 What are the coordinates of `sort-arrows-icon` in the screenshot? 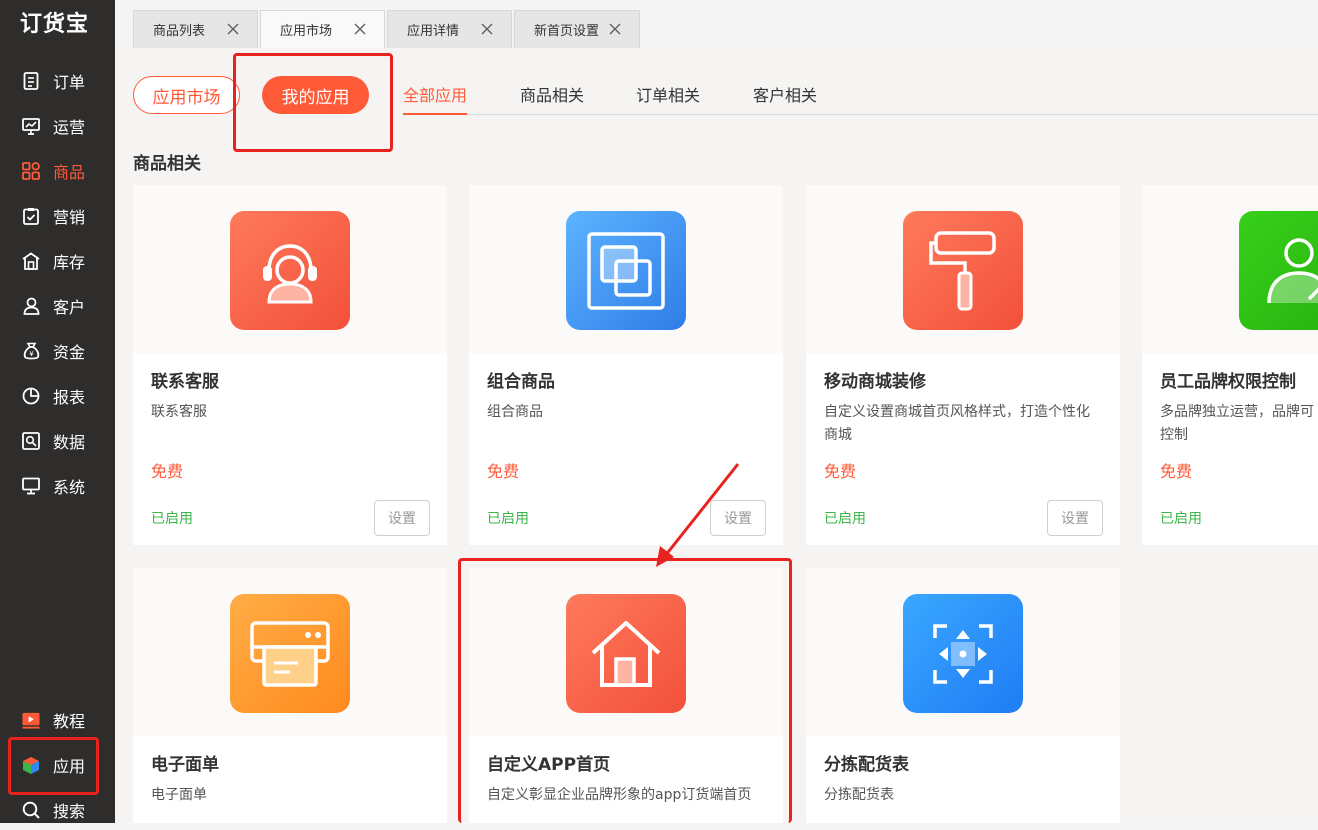 It's located at (963, 653).